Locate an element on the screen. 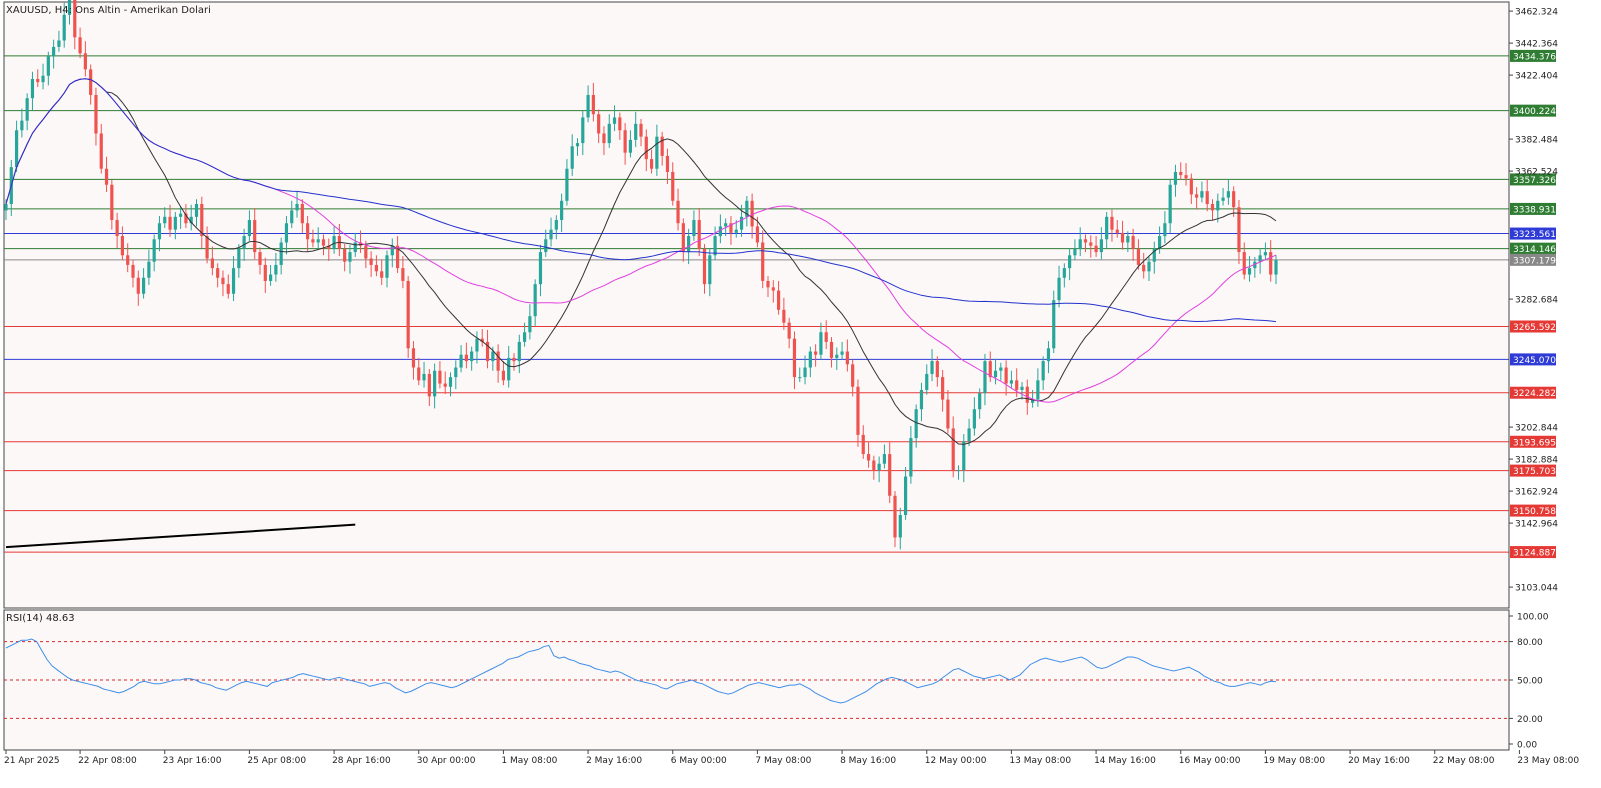 The image size is (1601, 788). time-tick-label: 28 Apr 16:00 is located at coordinates (361, 761).